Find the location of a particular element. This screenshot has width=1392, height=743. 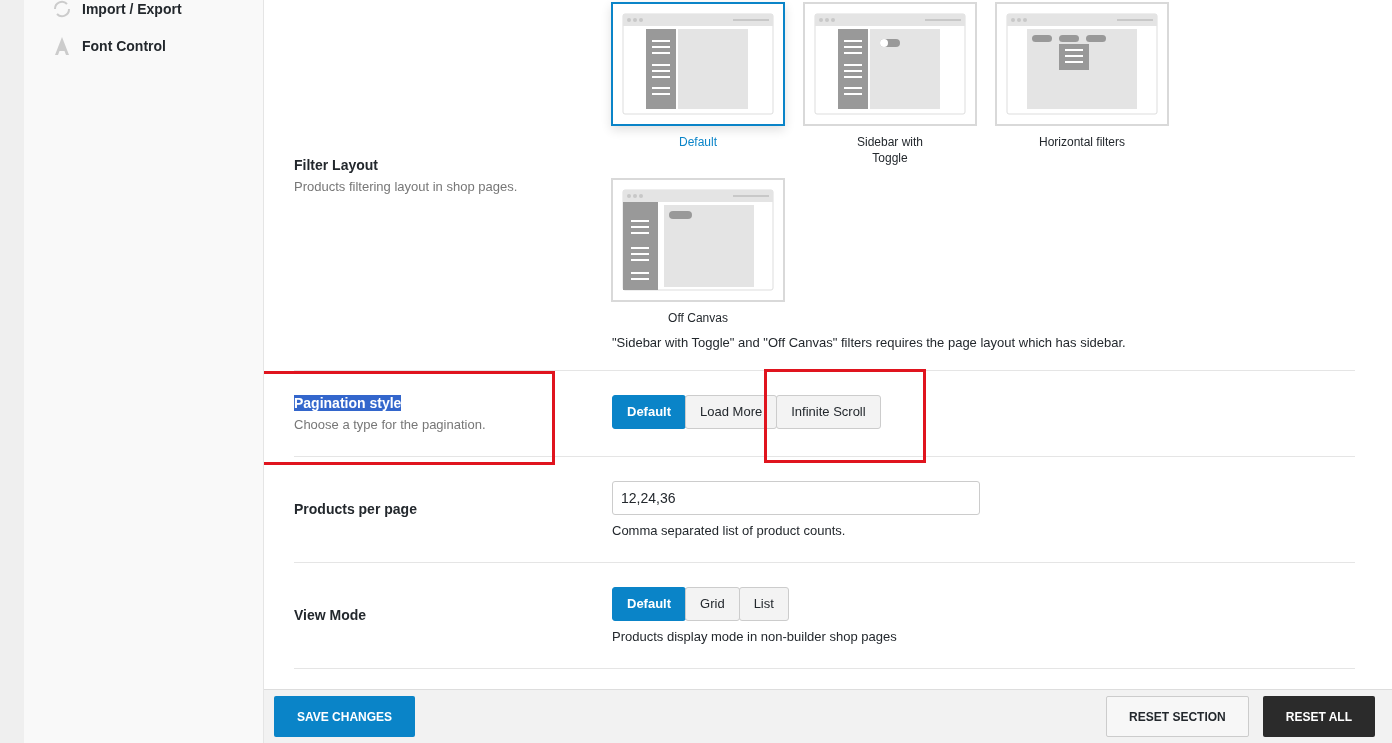

setting-title: View Mode is located at coordinates (330, 615).